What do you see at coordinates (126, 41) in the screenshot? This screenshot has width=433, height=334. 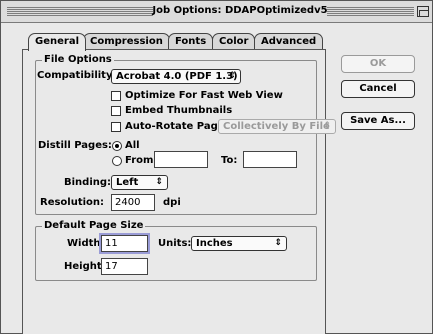 I see `tab-compression: Compression` at bounding box center [126, 41].